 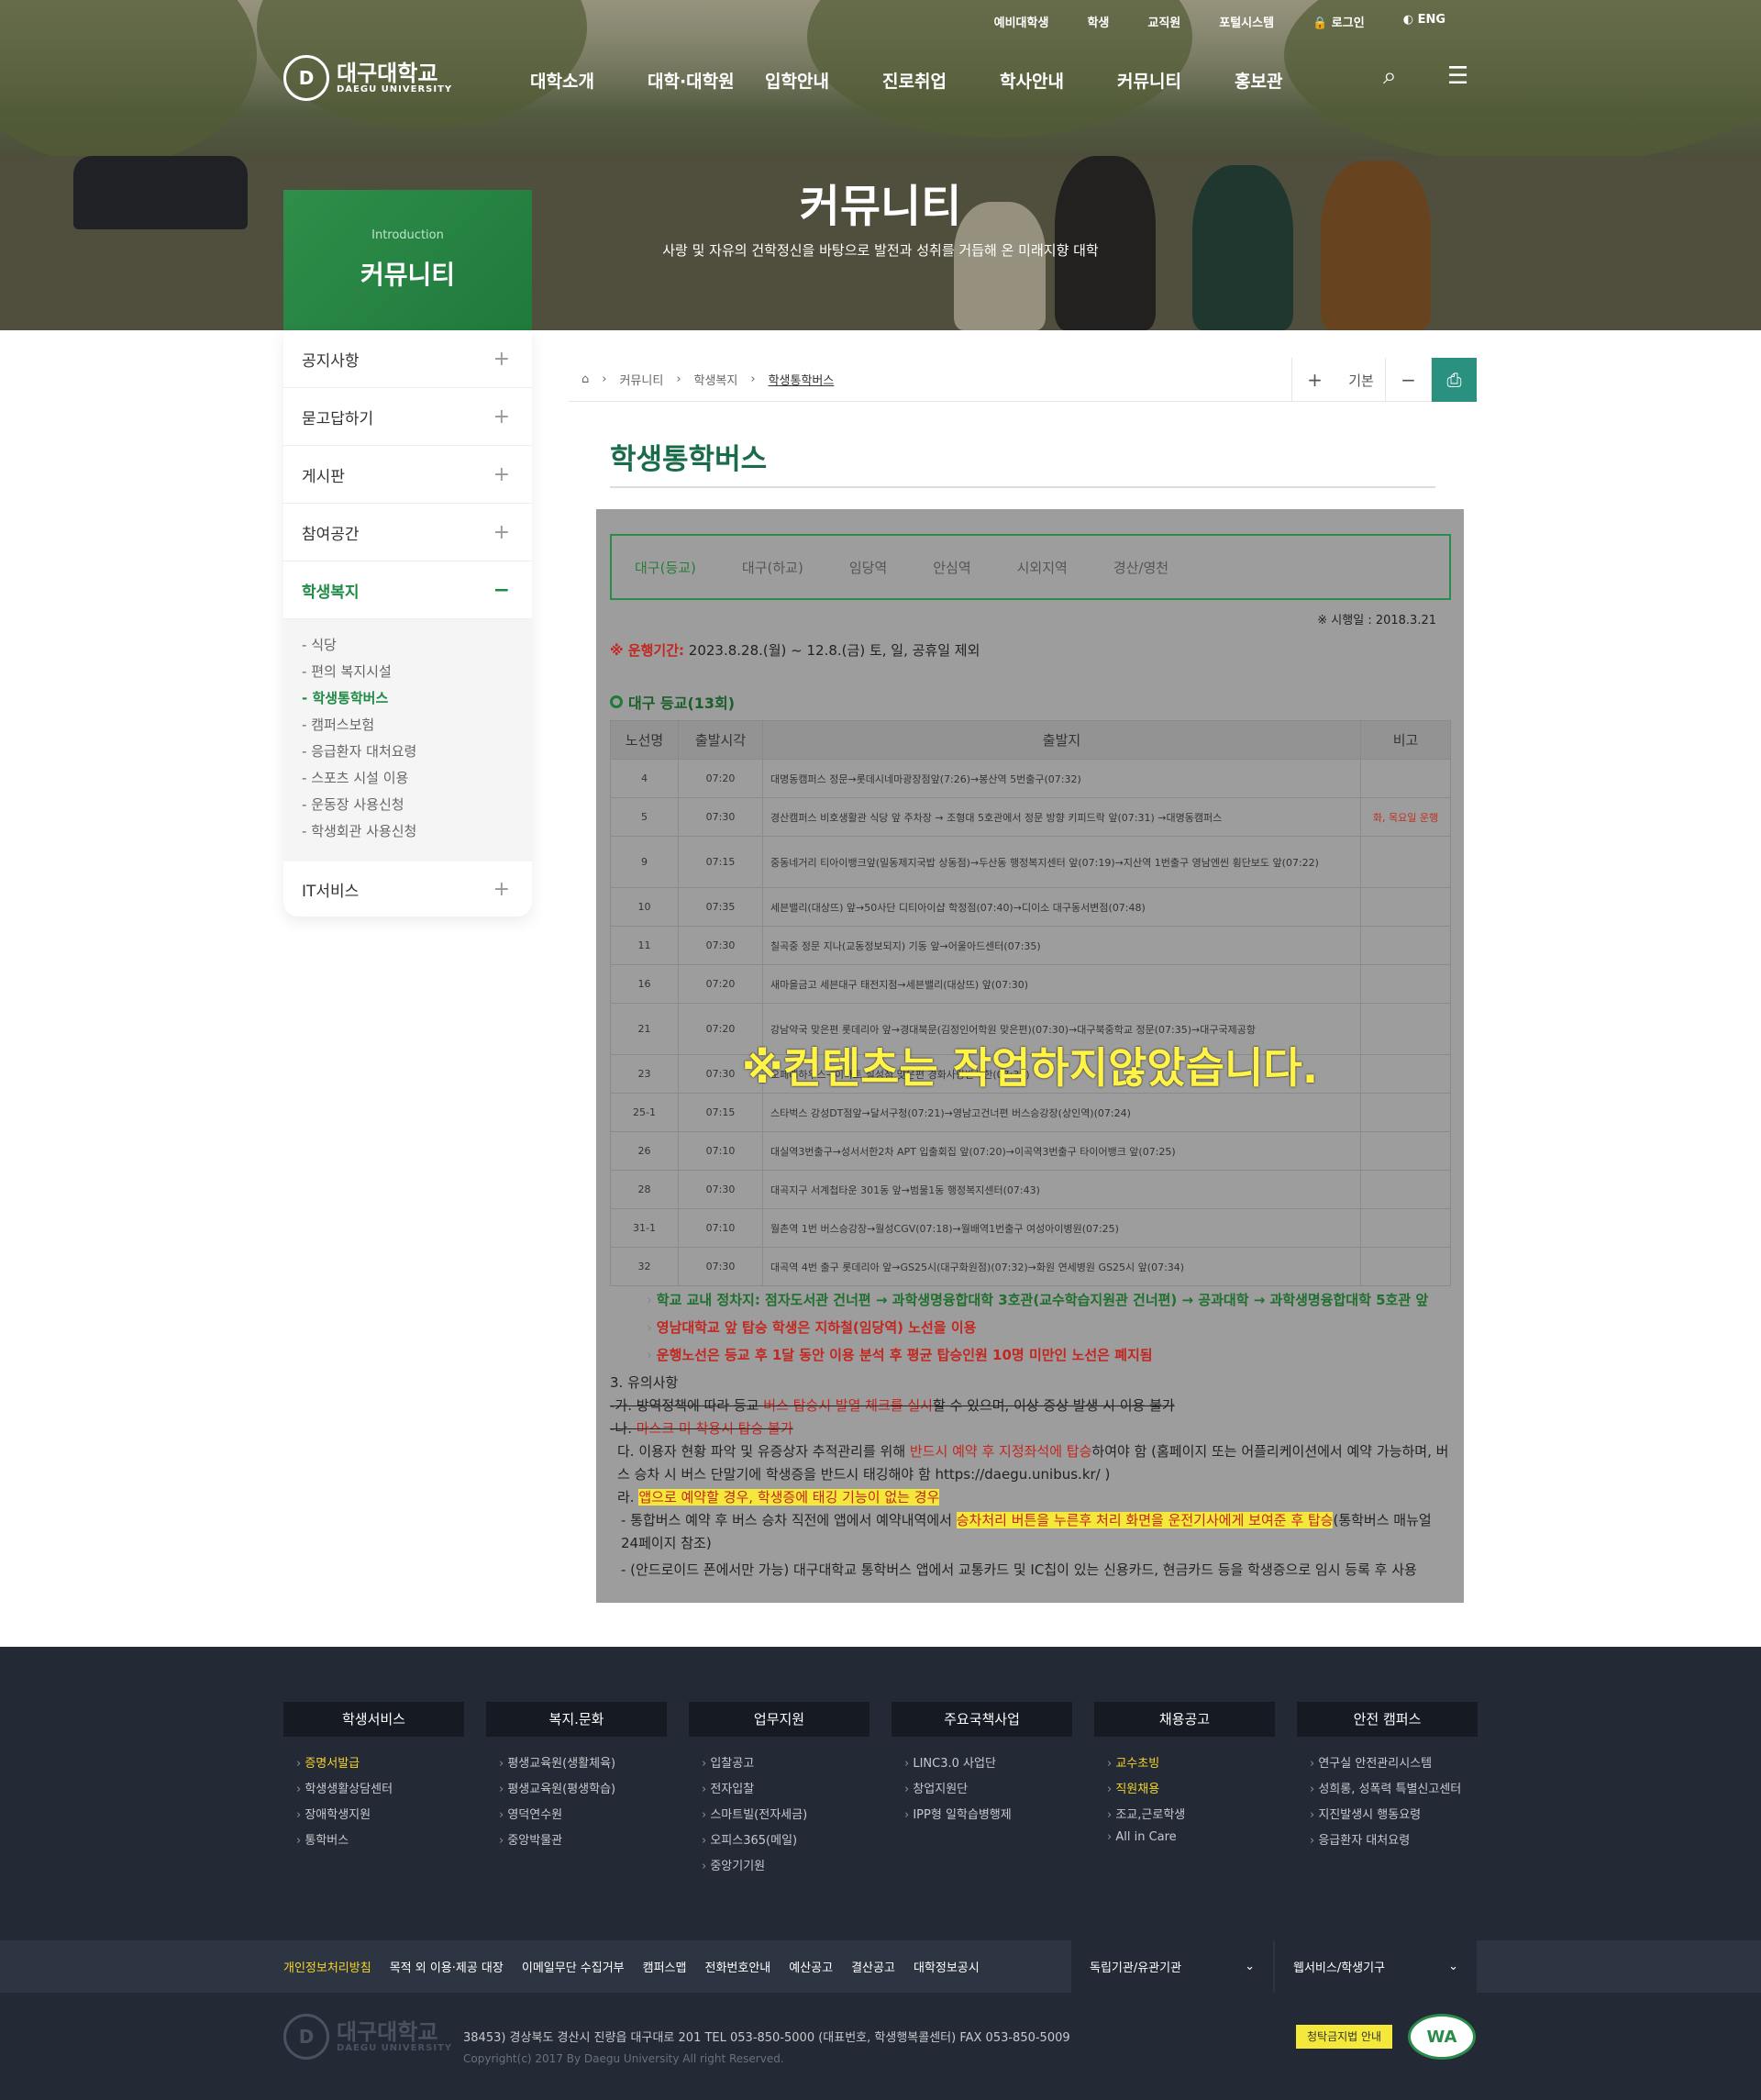 I want to click on logo: D 대구대학교 DAEGU UNIVERSITY, so click(x=367, y=78).